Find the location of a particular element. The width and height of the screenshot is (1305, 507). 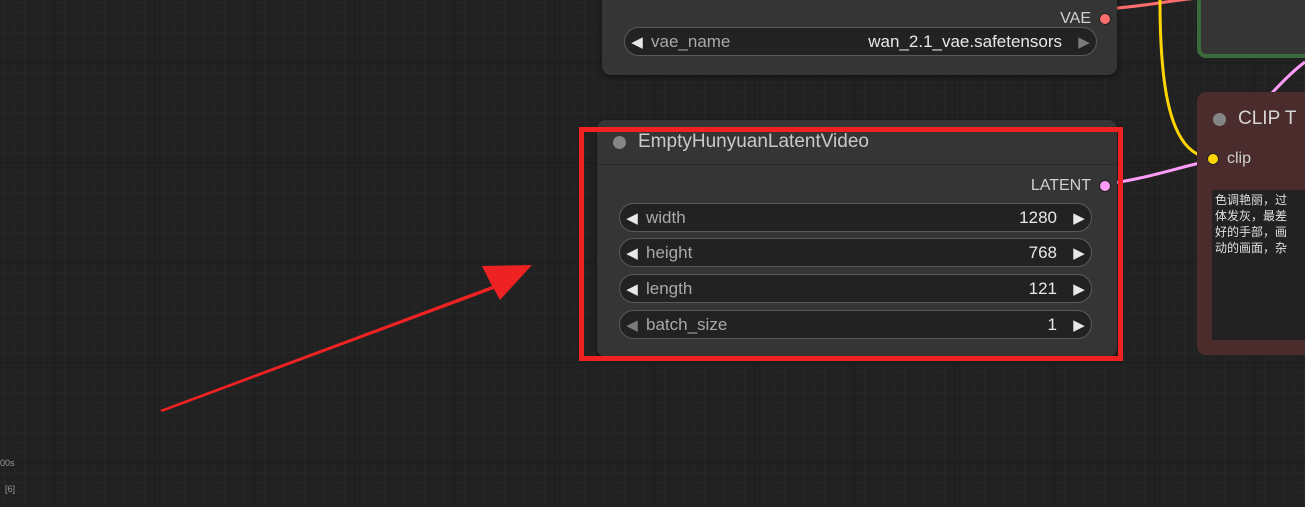

stats-text-line2: [6] is located at coordinates (10, 489).